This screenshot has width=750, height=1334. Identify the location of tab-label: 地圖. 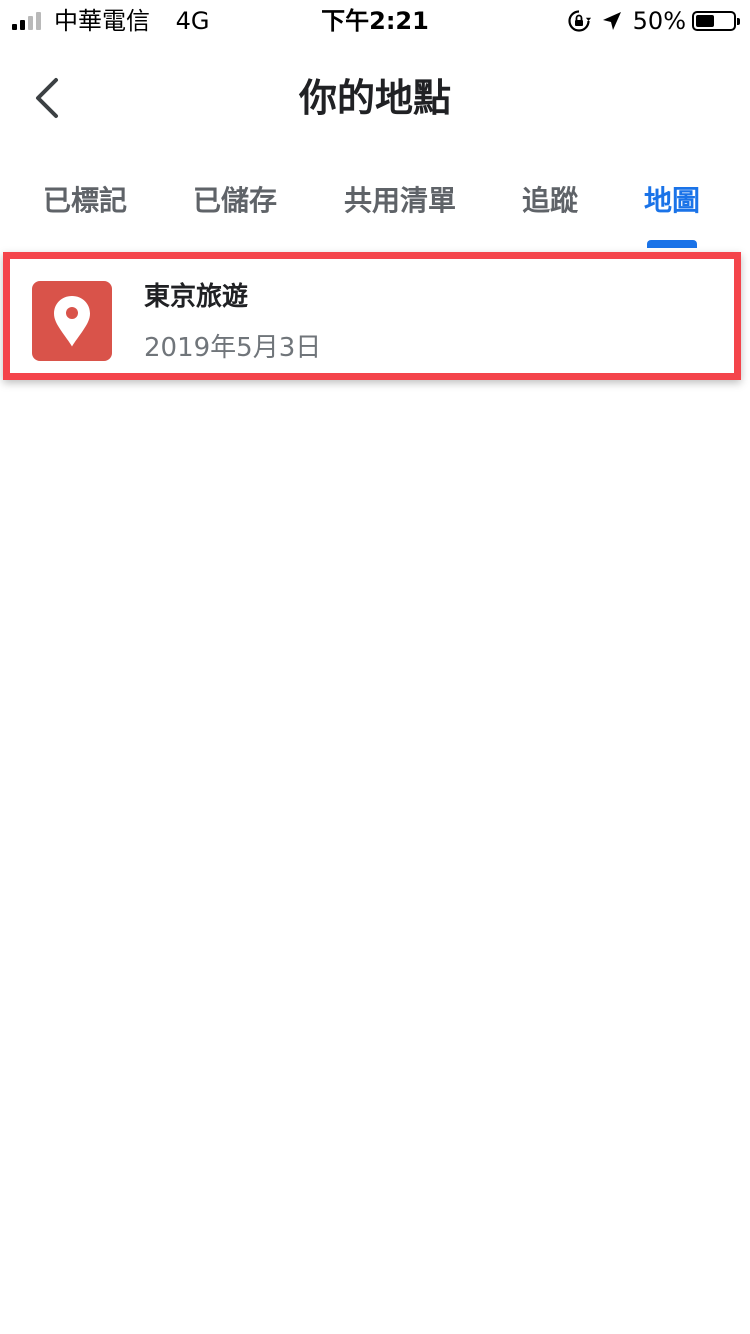
(672, 200).